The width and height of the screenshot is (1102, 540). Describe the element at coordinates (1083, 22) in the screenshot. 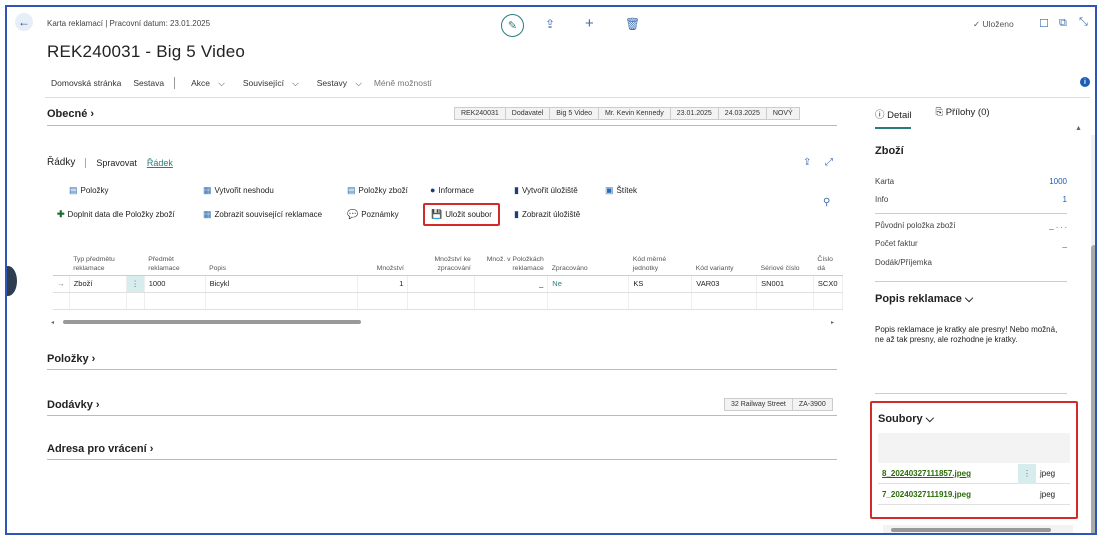

I see `collapse-icon: ⤡` at that location.